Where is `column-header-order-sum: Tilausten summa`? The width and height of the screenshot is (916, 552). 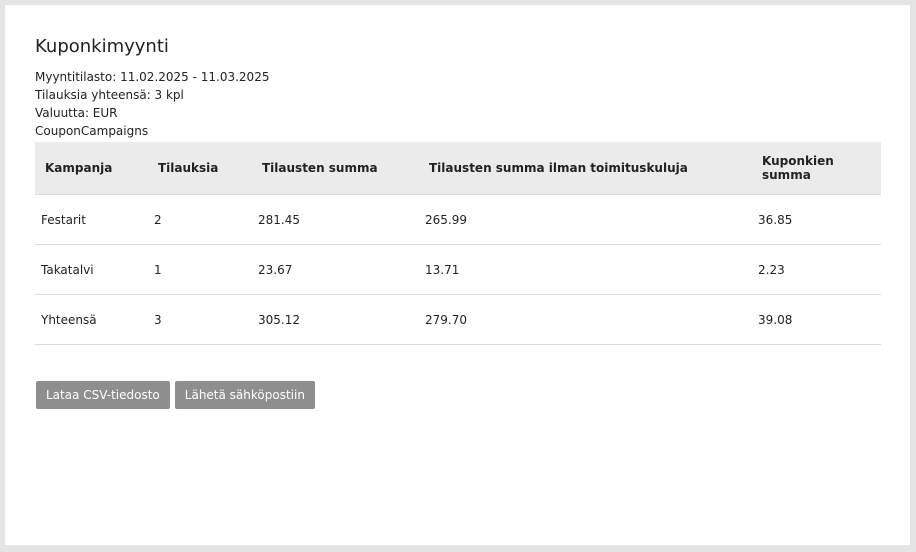 column-header-order-sum: Tilausten summa is located at coordinates (335, 168).